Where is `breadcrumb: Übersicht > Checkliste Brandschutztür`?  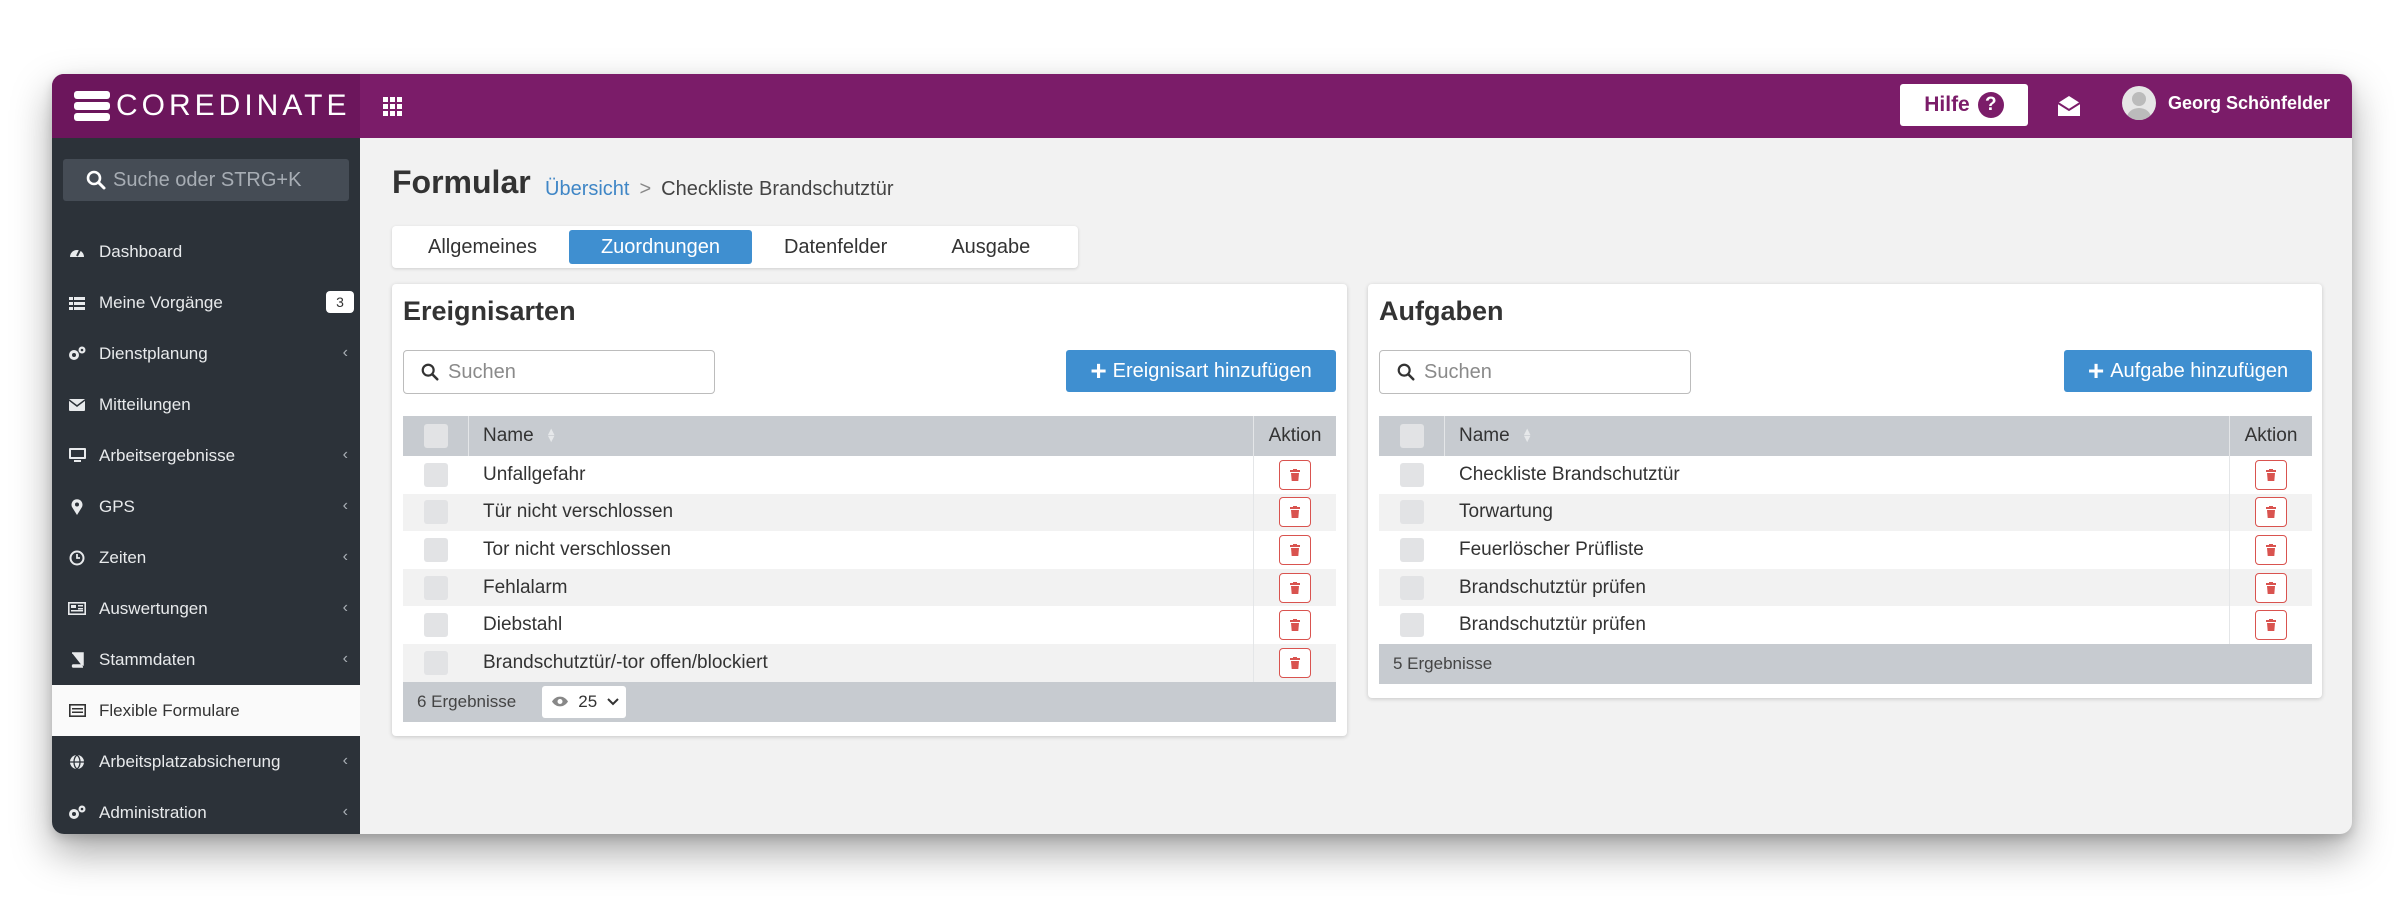 breadcrumb: Übersicht > Checkliste Brandschutztür is located at coordinates (719, 189).